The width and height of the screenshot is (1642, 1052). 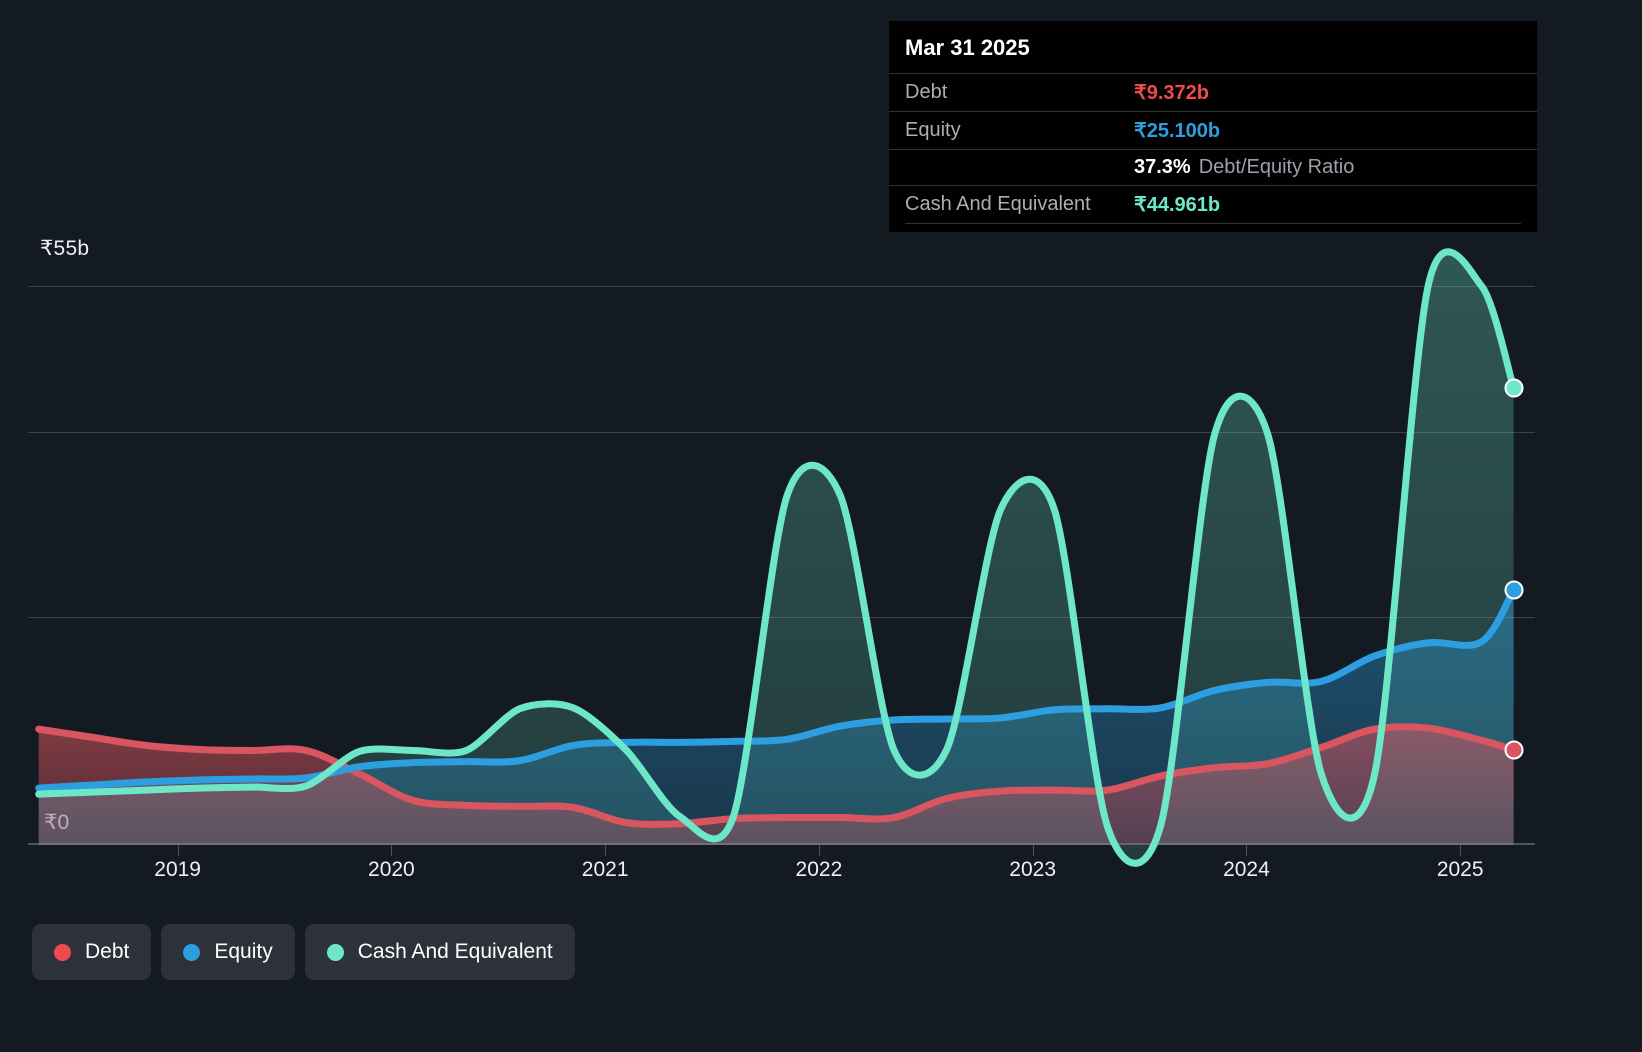 I want to click on legend-item-debt: Debt, so click(x=92, y=952).